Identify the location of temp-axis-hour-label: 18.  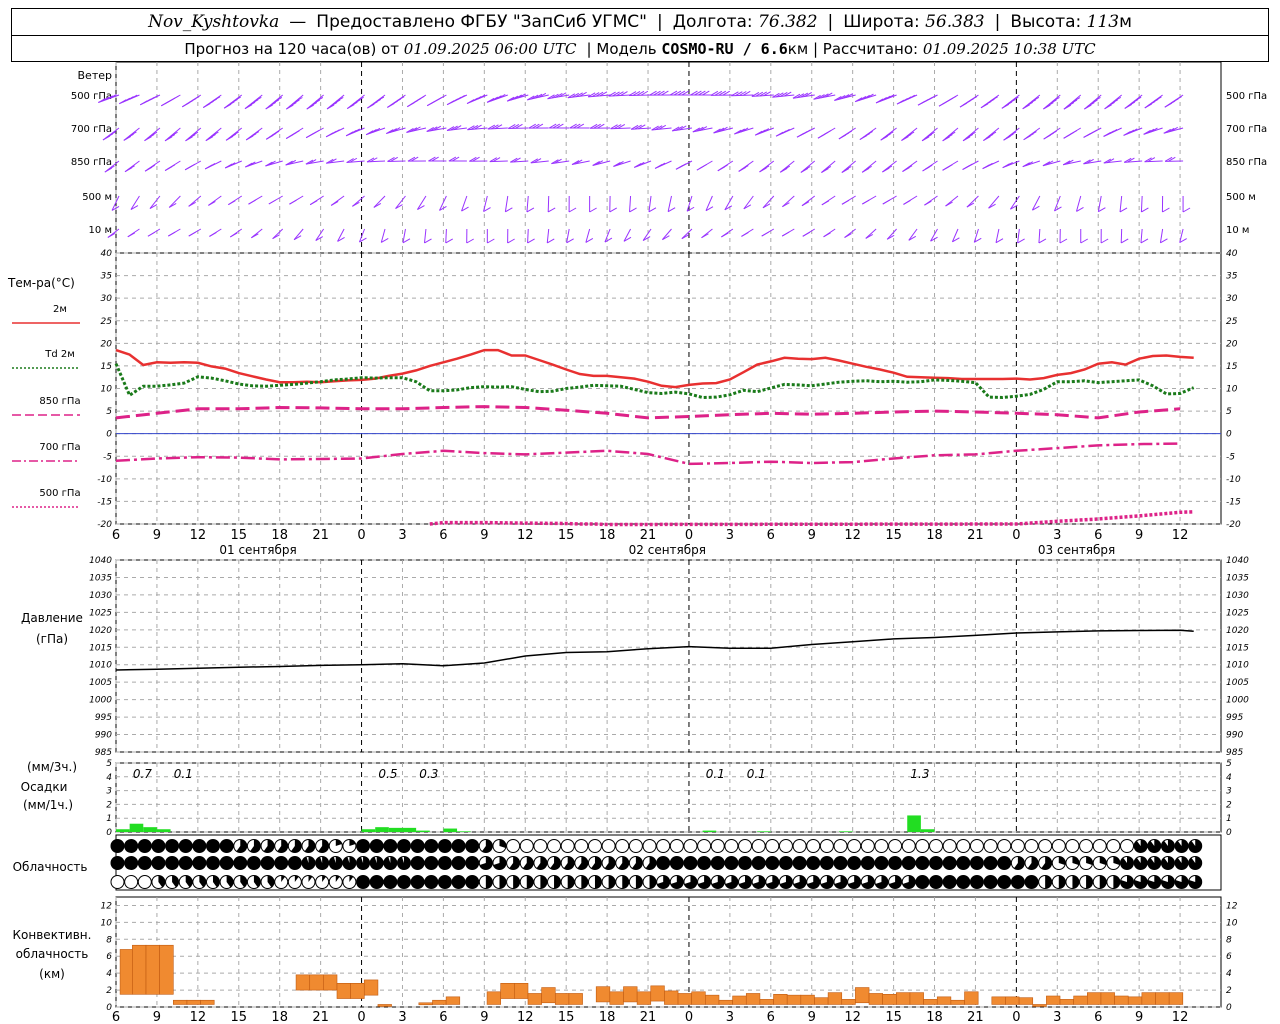
(279, 535).